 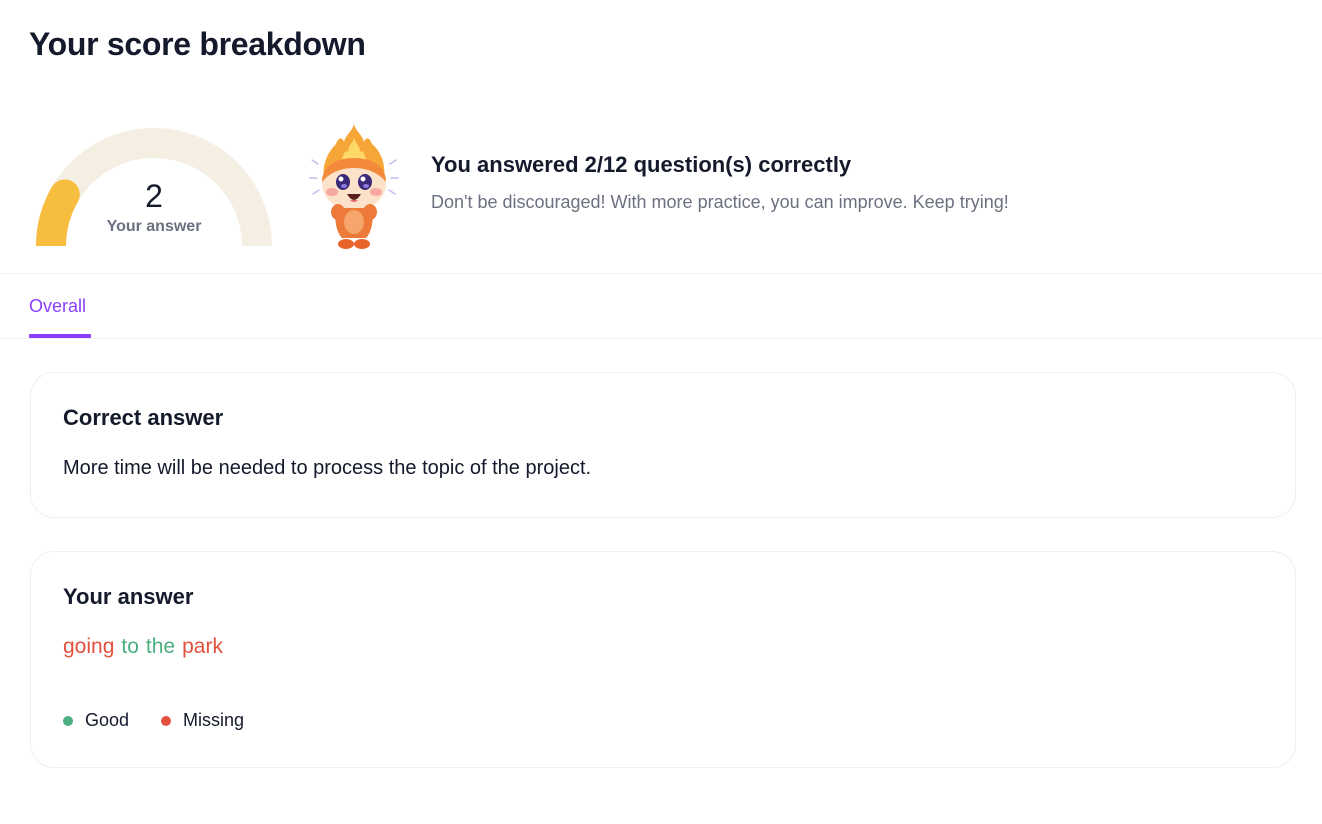 What do you see at coordinates (143, 417) in the screenshot?
I see `correct-answer-title: Correct answer` at bounding box center [143, 417].